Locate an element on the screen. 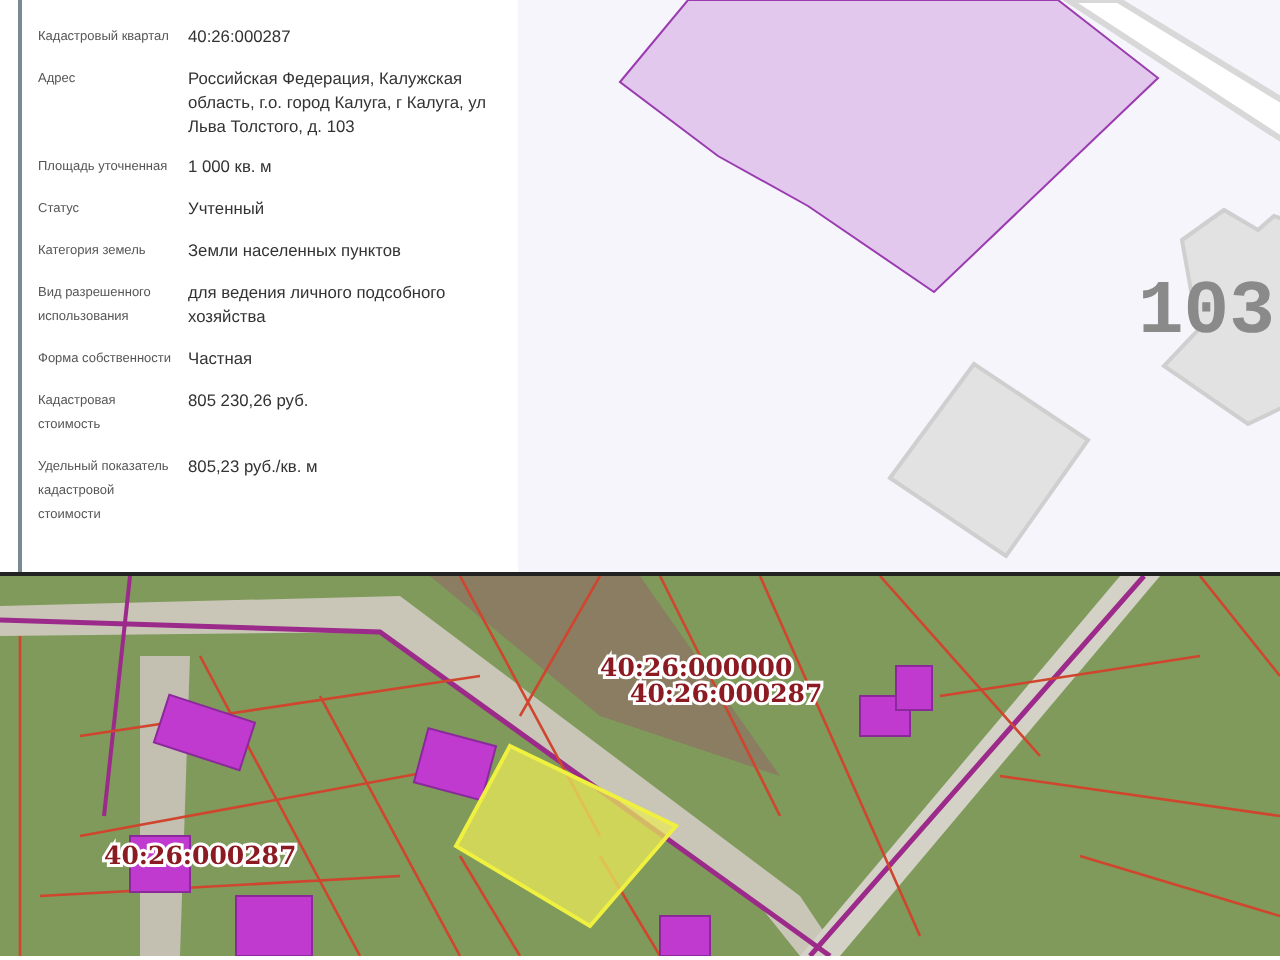 Image resolution: width=1280 pixels, height=960 pixels. field-value: Российская Федерация, Калужская область, г.о. город Калуга, г Калуга, ул Льва Толстого, д. 103 is located at coordinates (338, 102).